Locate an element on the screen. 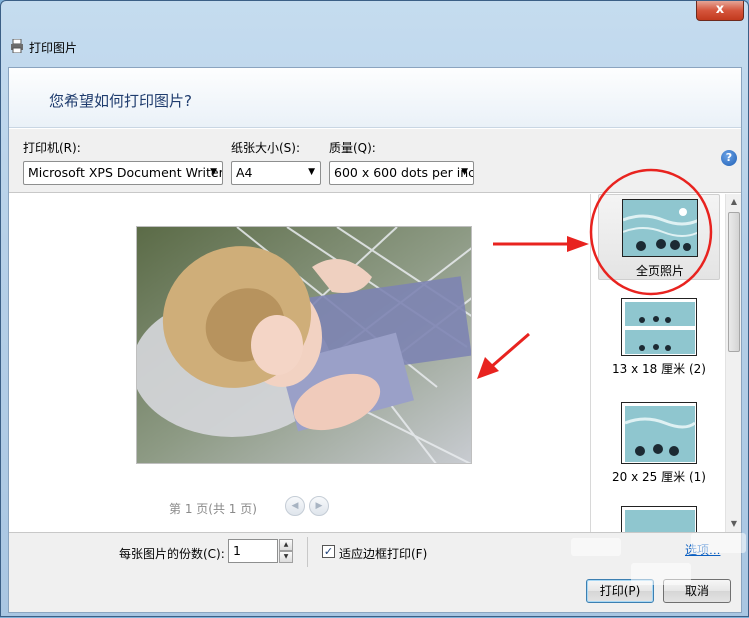  copies-input: 1 is located at coordinates (253, 551).